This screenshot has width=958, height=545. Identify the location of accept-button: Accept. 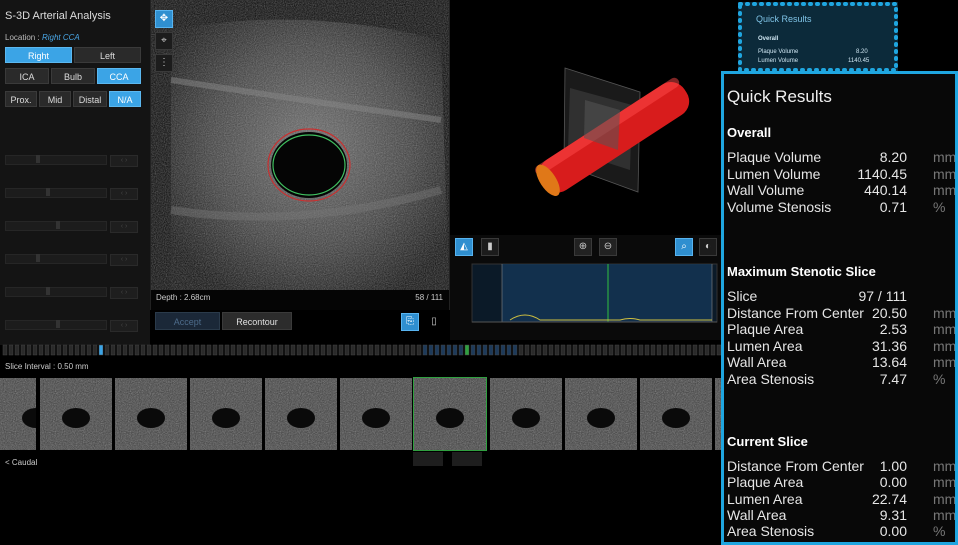
(187, 321).